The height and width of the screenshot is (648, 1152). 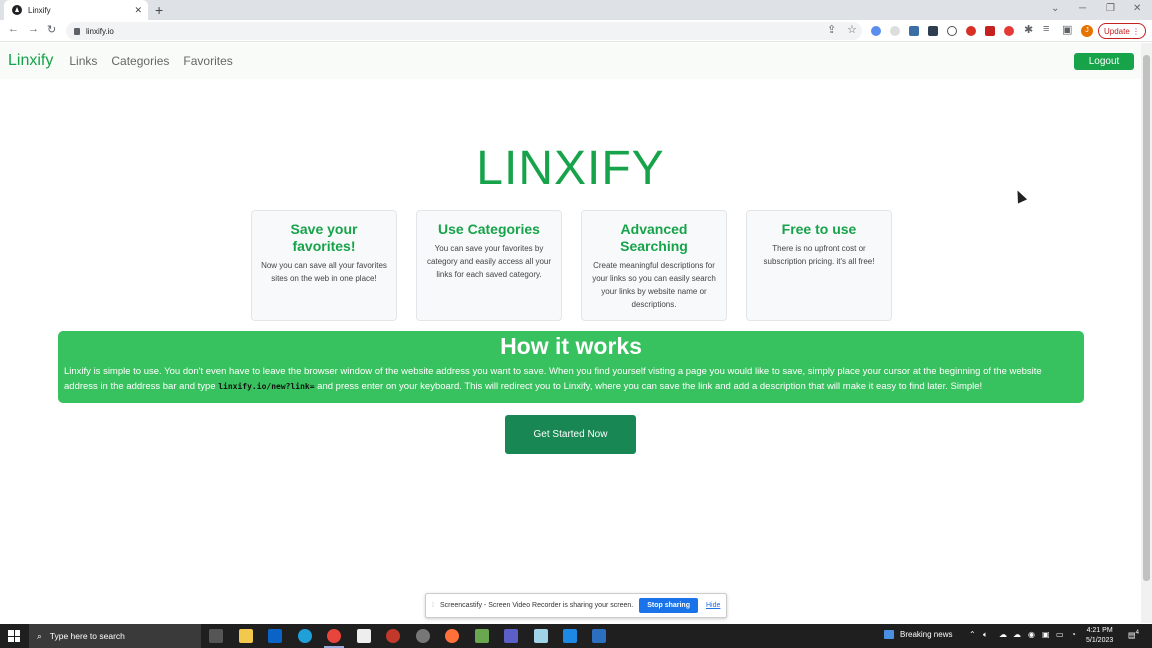 I want to click on windows-start-icon, so click(x=14, y=636).